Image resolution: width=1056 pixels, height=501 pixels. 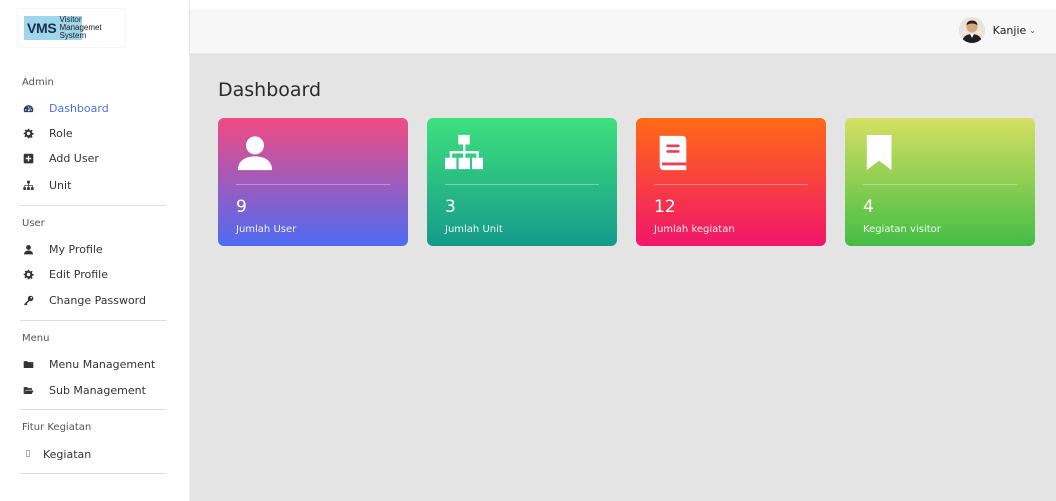 What do you see at coordinates (971, 30) in the screenshot?
I see `avatar` at bounding box center [971, 30].